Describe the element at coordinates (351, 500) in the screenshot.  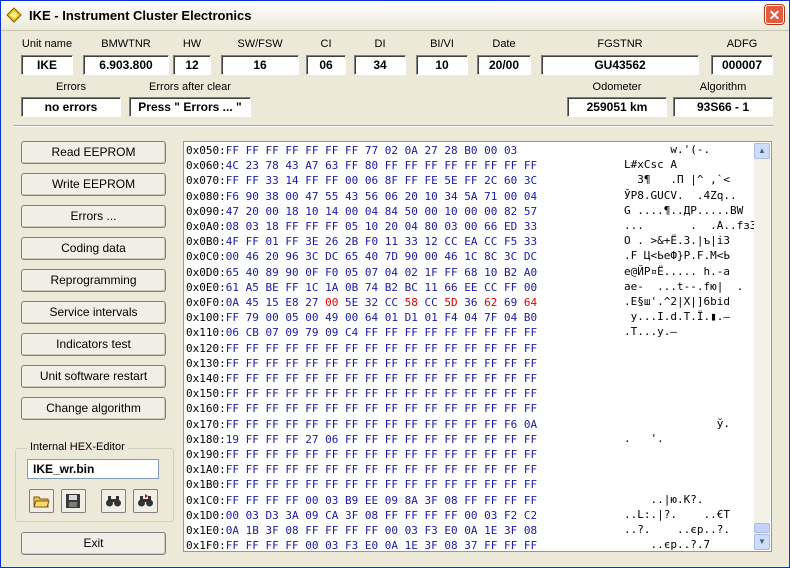
I see `hex-byte: B9` at that location.